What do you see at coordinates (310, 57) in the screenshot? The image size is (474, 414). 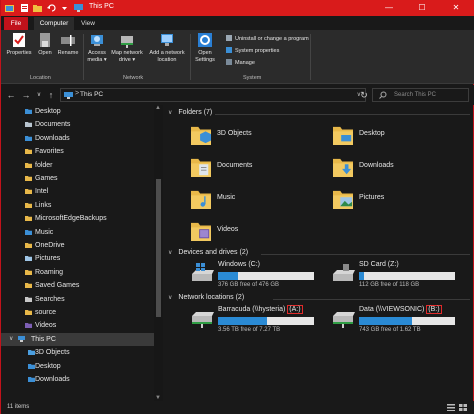 I see `ribbon-divider` at bounding box center [310, 57].